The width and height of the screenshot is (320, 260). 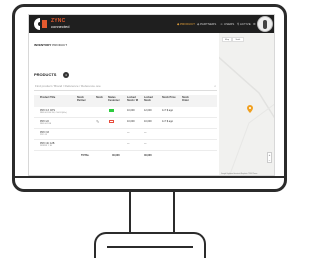 I want to click on breadcrumb-page: PRODUCT, so click(x=60, y=45).